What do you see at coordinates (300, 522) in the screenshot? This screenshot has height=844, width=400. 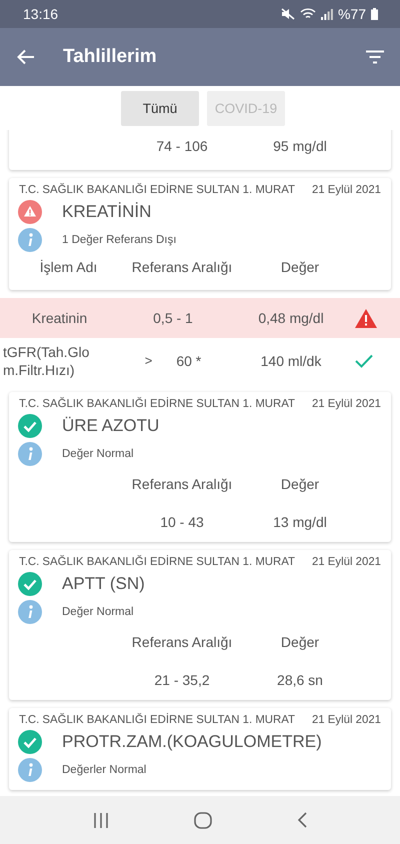 I see `result-value: 13 mg/dl` at bounding box center [300, 522].